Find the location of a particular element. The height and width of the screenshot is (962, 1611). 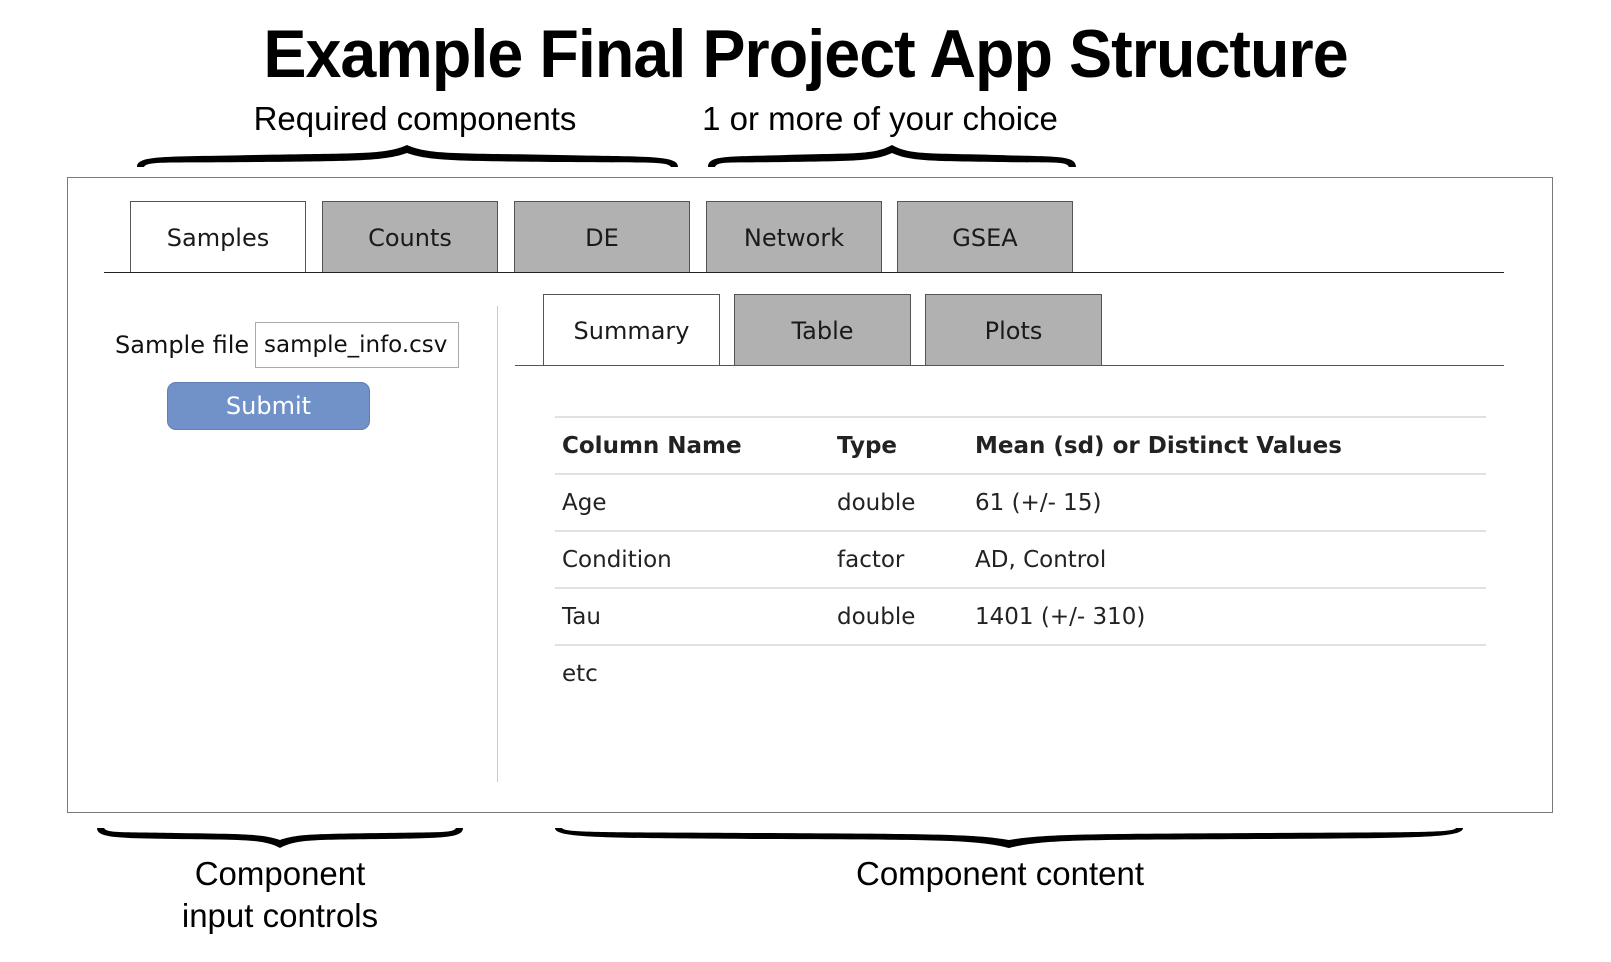

table-row: Condition factor AD, Control is located at coordinates (1020, 559).